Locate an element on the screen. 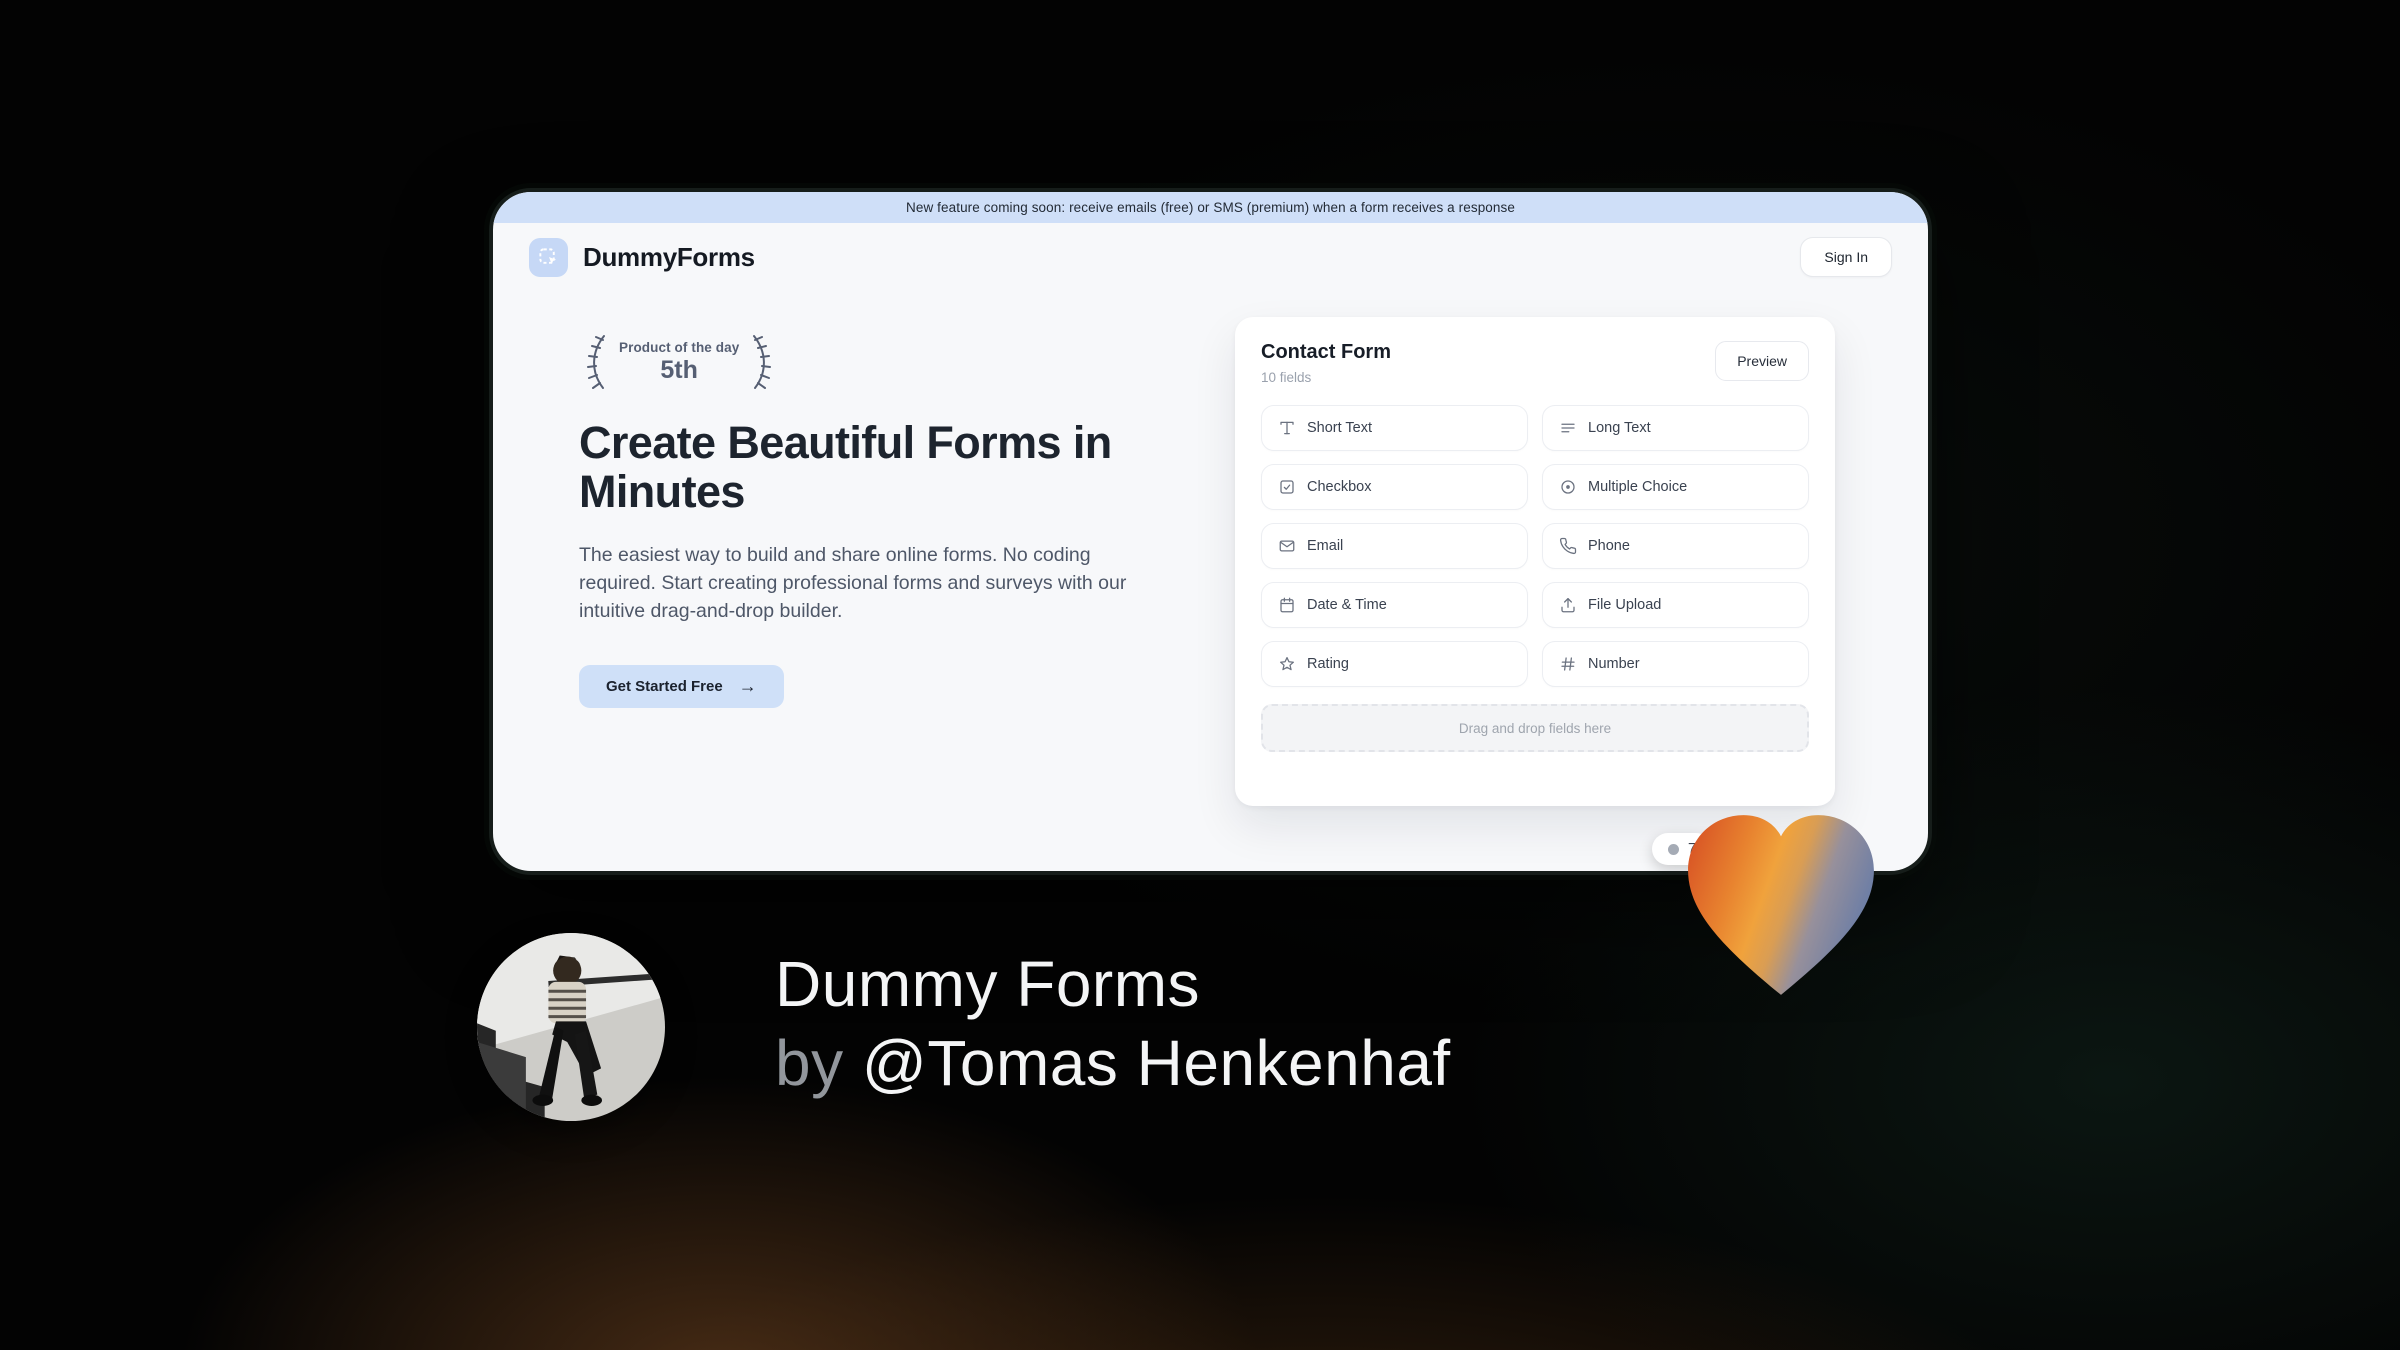 Image resolution: width=2400 pixels, height=1350 pixels. align-left-icon is located at coordinates (1568, 428).